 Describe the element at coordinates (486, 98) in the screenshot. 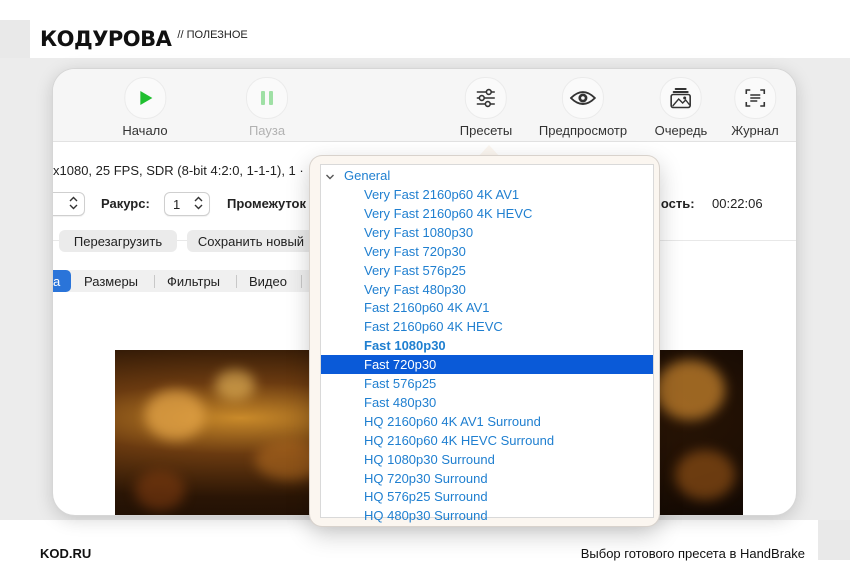

I see `sliders-icon` at that location.